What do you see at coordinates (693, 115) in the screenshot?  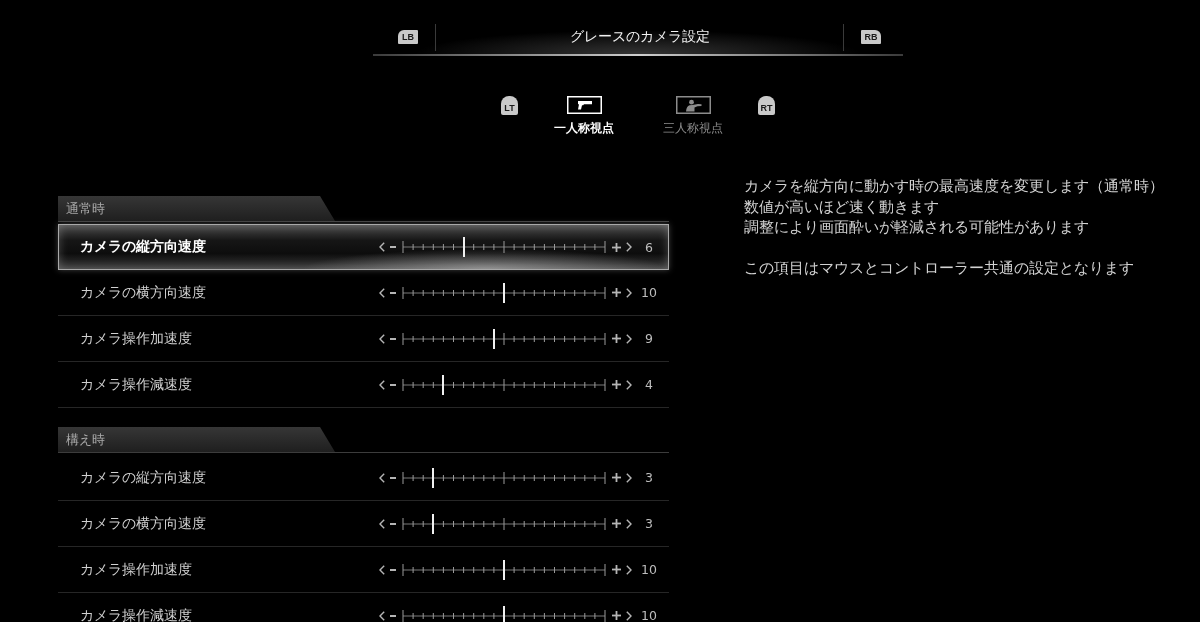 I see `view-tab: 三人称視点` at bounding box center [693, 115].